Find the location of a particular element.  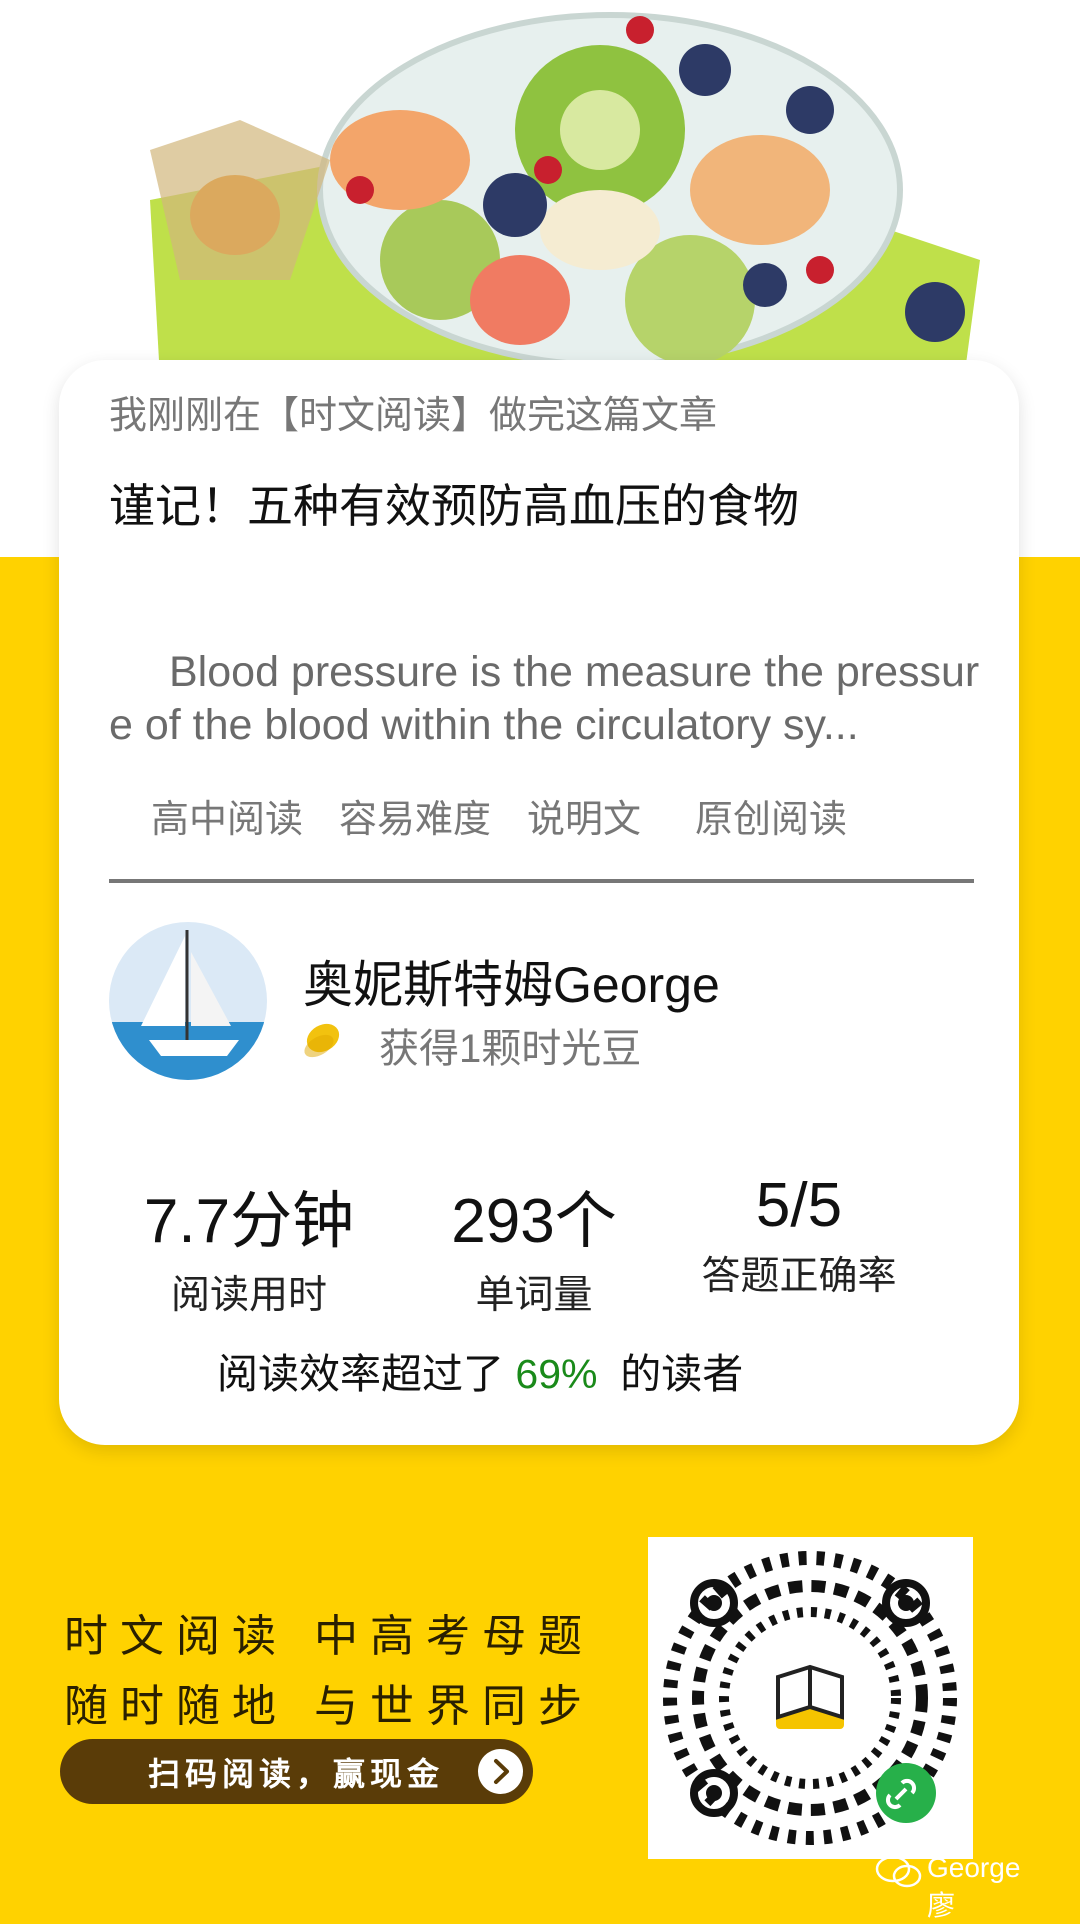

tag-level: 高中阅读 is located at coordinates (227, 820).